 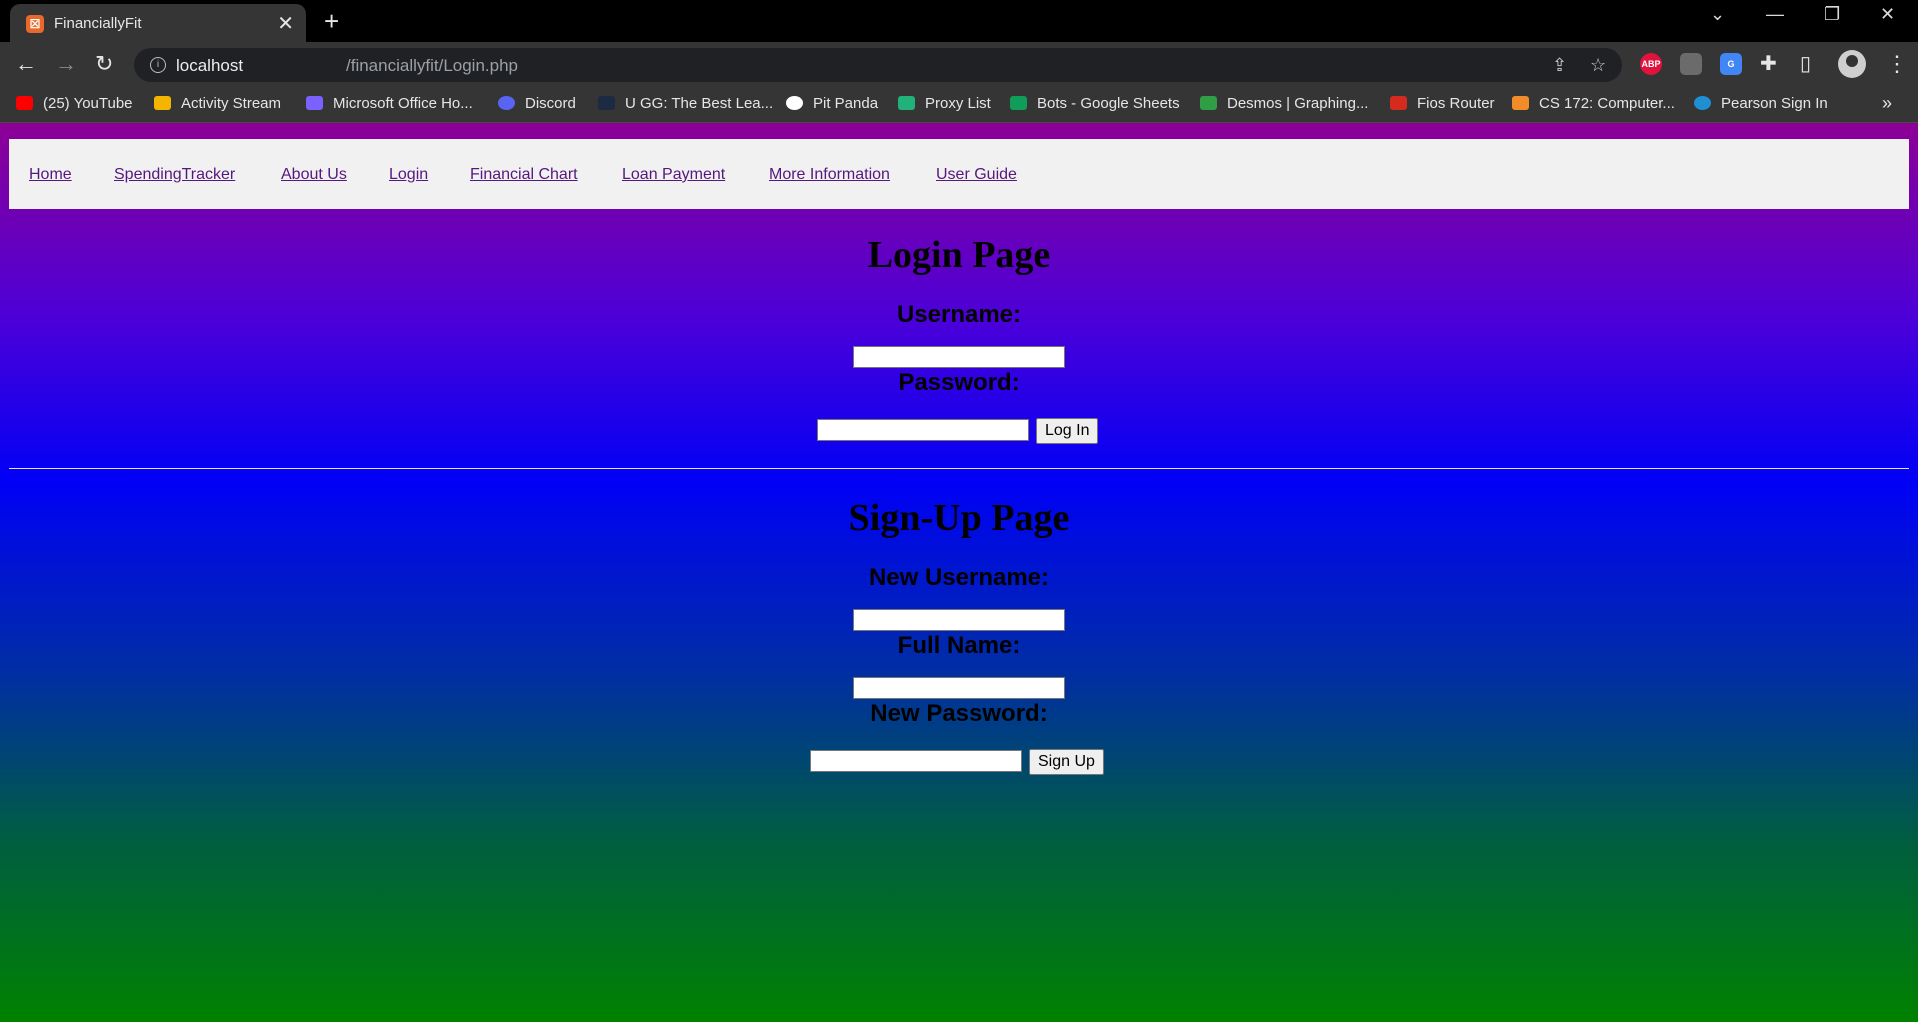 I want to click on url-host: localhost, so click(x=210, y=65).